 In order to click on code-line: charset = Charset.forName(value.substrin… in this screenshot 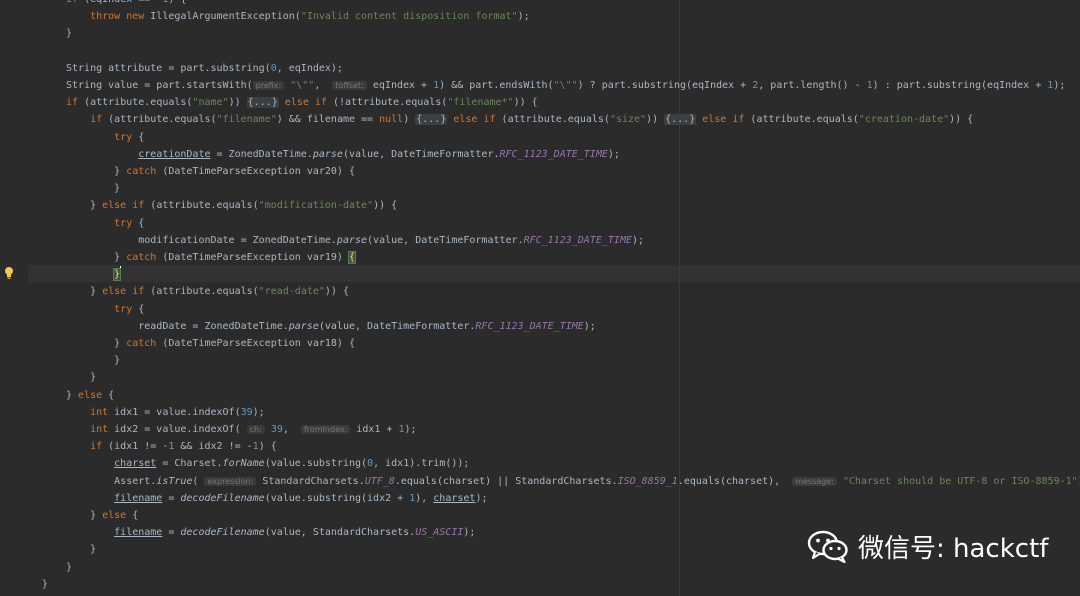, I will do `click(255, 463)`.